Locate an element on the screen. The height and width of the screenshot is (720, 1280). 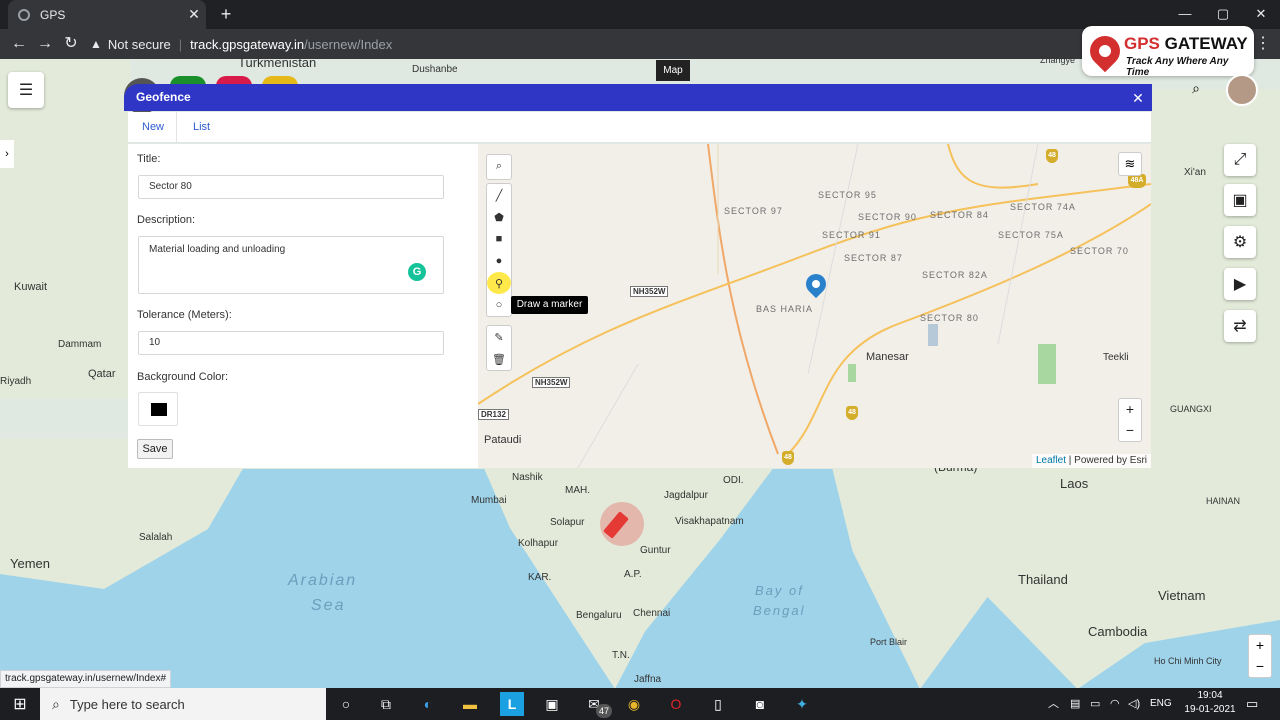
app-l-icon: L is located at coordinates (512, 704).